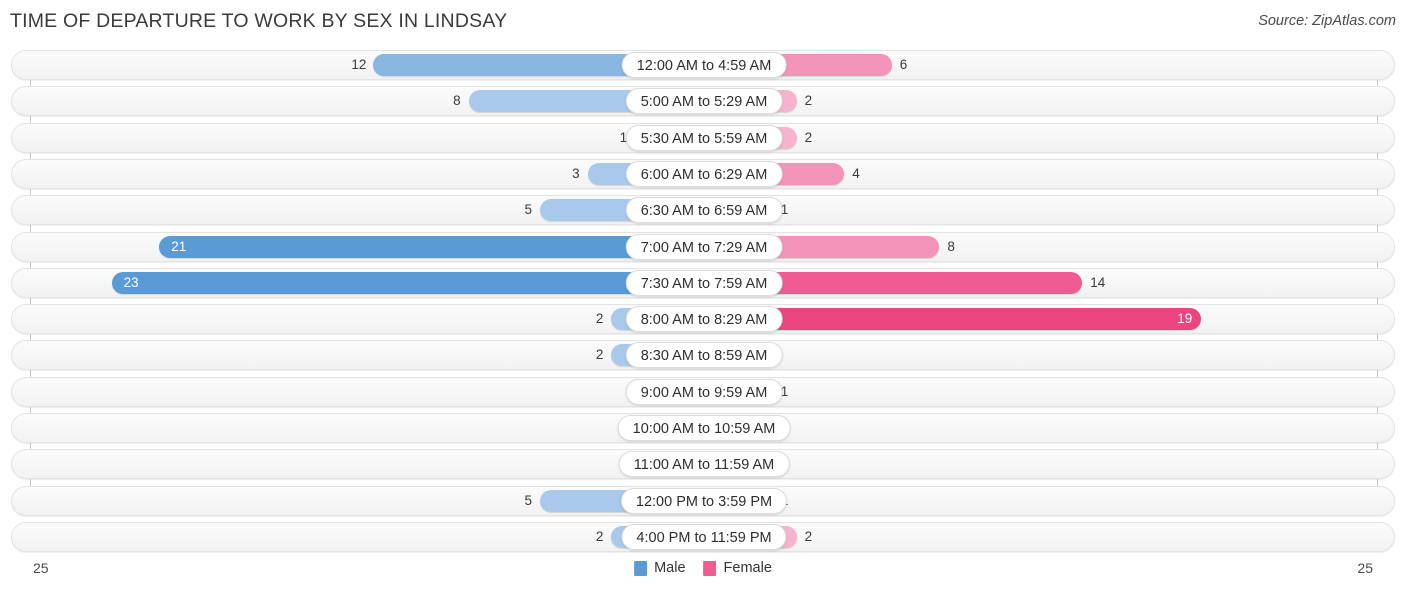 The height and width of the screenshot is (595, 1406). I want to click on chart-legend: Male Female, so click(703, 568).